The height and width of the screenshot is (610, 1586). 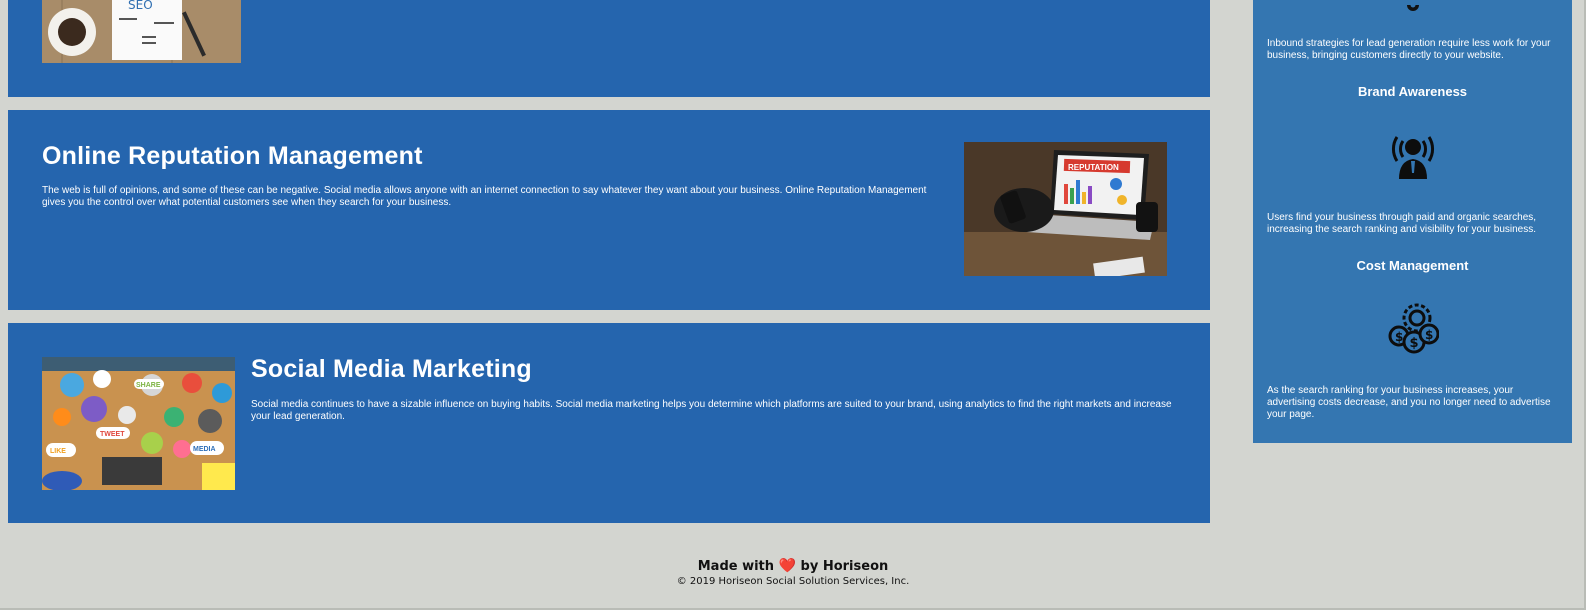 What do you see at coordinates (112, 434) in the screenshot?
I see `tweet-bubble-label: TWEET` at bounding box center [112, 434].